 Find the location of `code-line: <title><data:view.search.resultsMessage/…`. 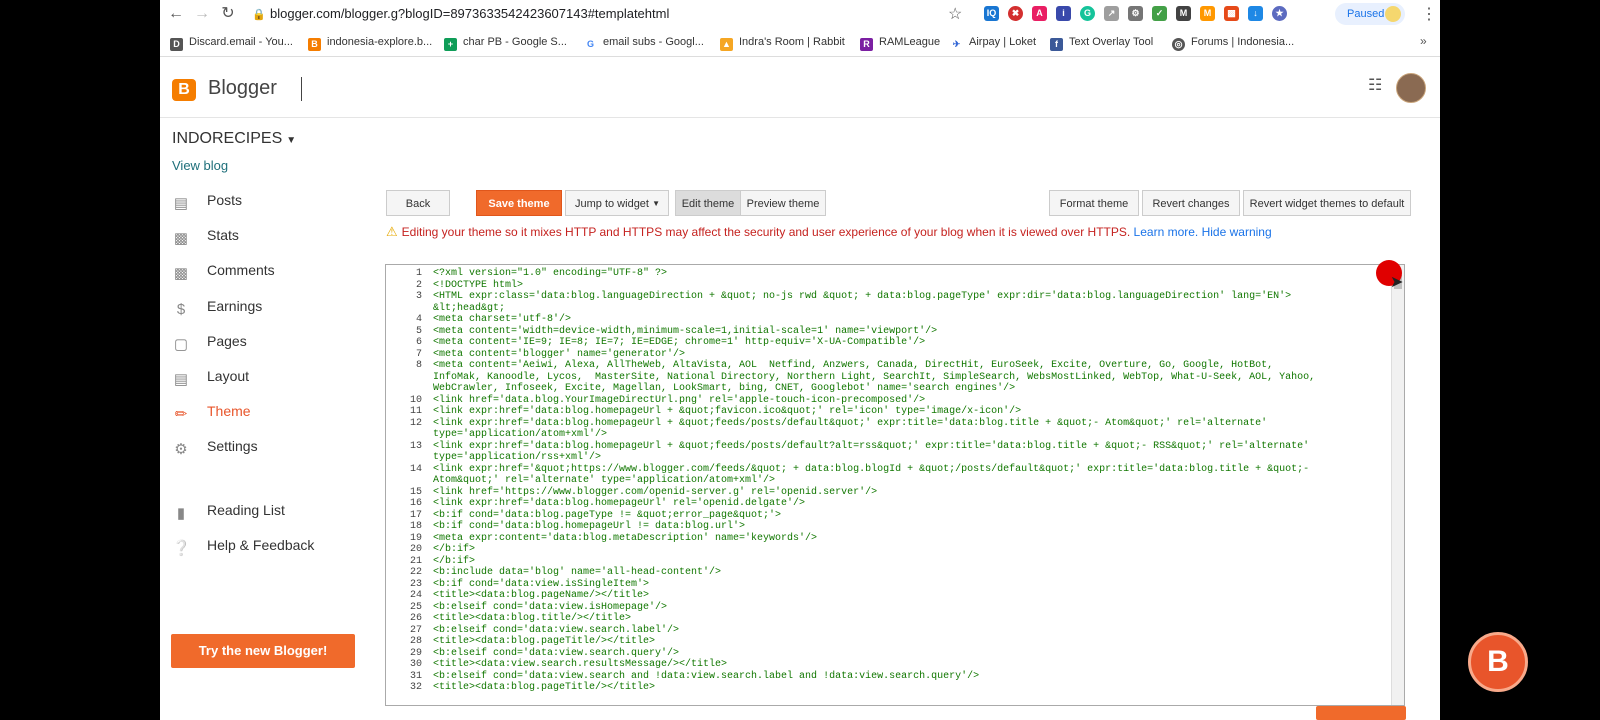

code-line: <title><data:view.search.resultsMessage/… is located at coordinates (908, 665).